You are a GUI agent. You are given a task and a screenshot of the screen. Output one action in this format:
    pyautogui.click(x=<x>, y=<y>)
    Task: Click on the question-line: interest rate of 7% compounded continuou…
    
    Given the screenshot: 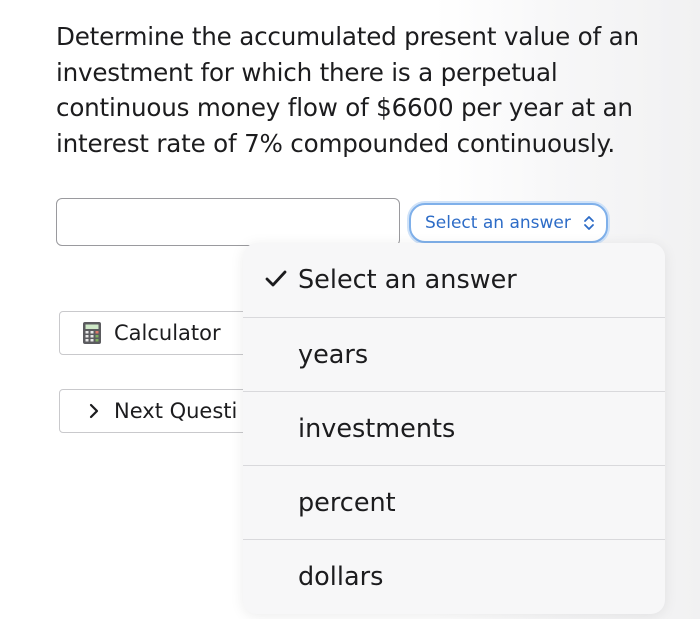 What is the action you would take?
    pyautogui.click(x=335, y=143)
    